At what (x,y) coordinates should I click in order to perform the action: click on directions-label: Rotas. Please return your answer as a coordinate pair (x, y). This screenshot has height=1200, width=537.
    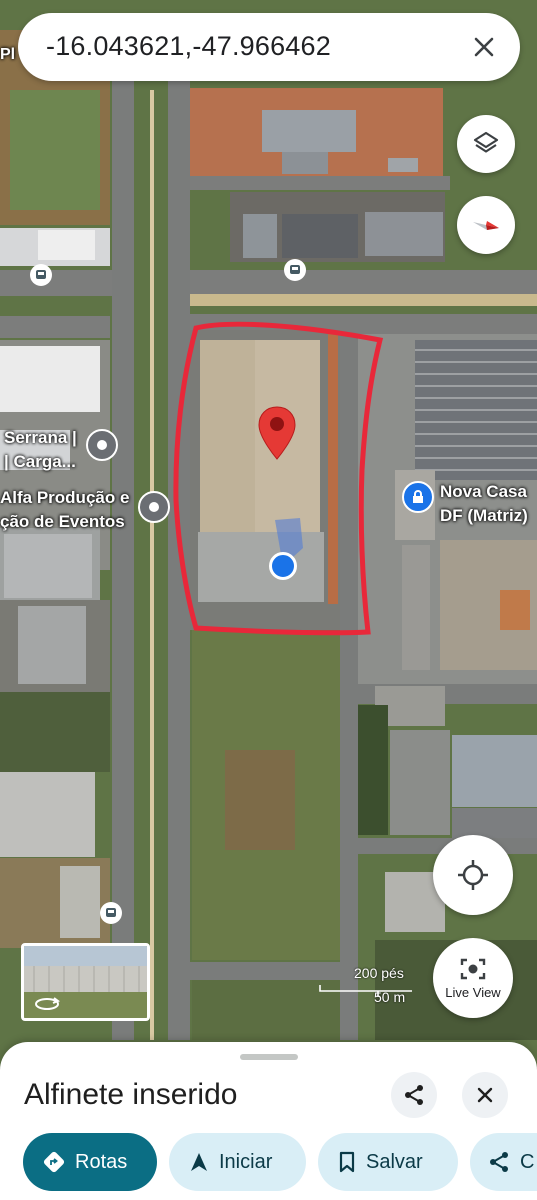
    Looking at the image, I should click on (101, 1161).